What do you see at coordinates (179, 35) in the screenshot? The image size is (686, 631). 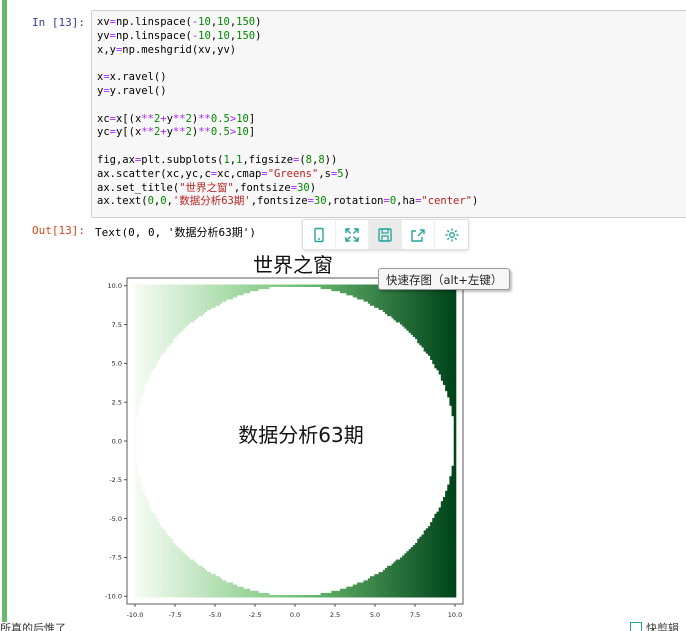 I see `code-line: yv=np.linspace(-10,10,150)` at bounding box center [179, 35].